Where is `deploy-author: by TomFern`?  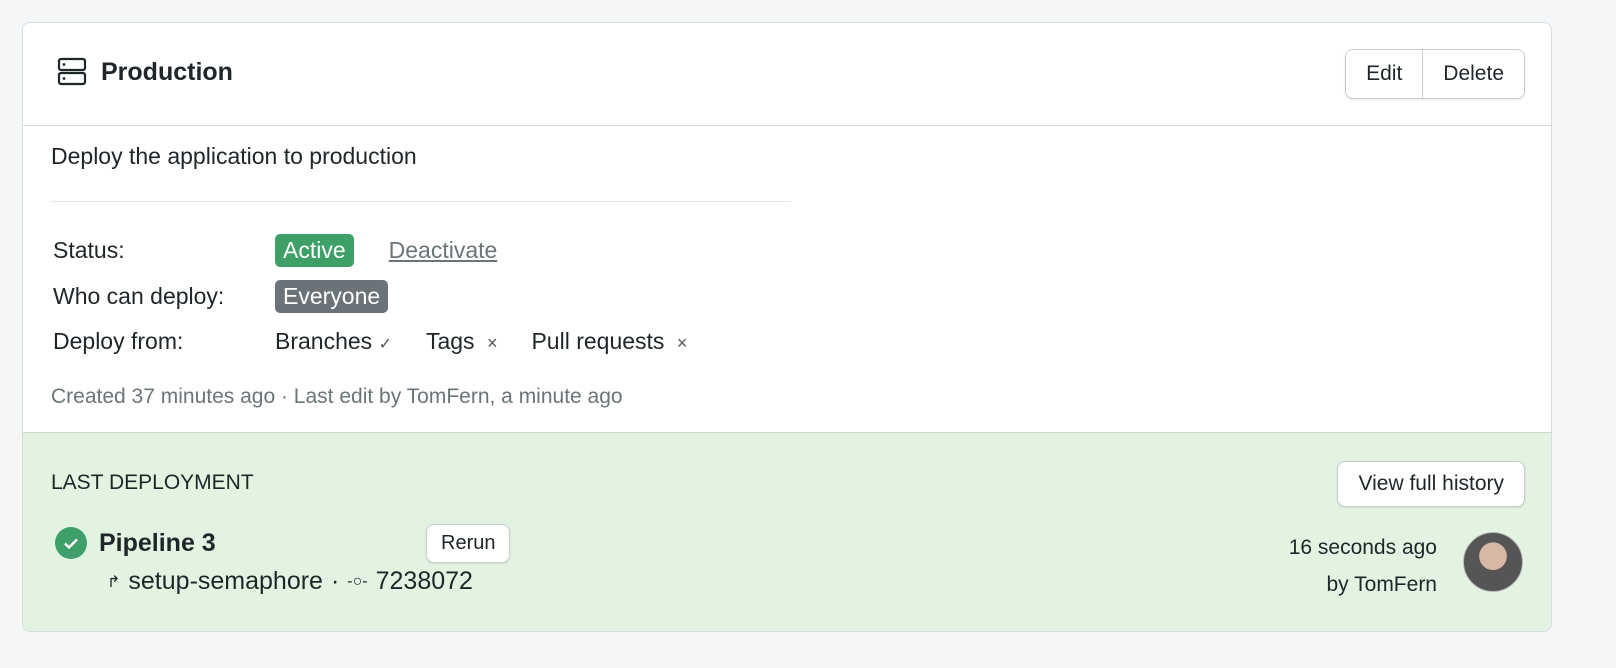
deploy-author: by TomFern is located at coordinates (1382, 584).